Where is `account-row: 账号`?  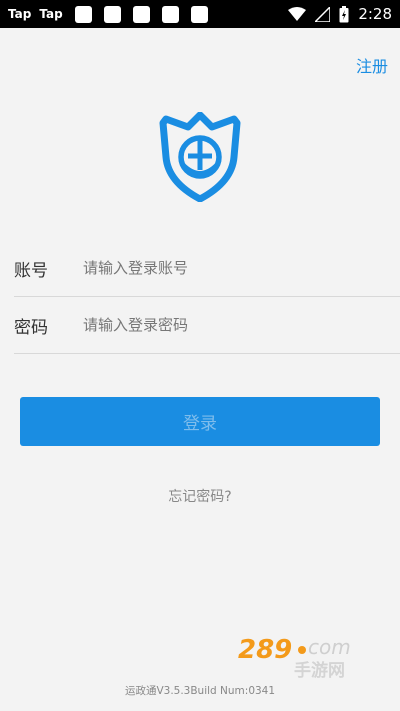 account-row: 账号 is located at coordinates (207, 268).